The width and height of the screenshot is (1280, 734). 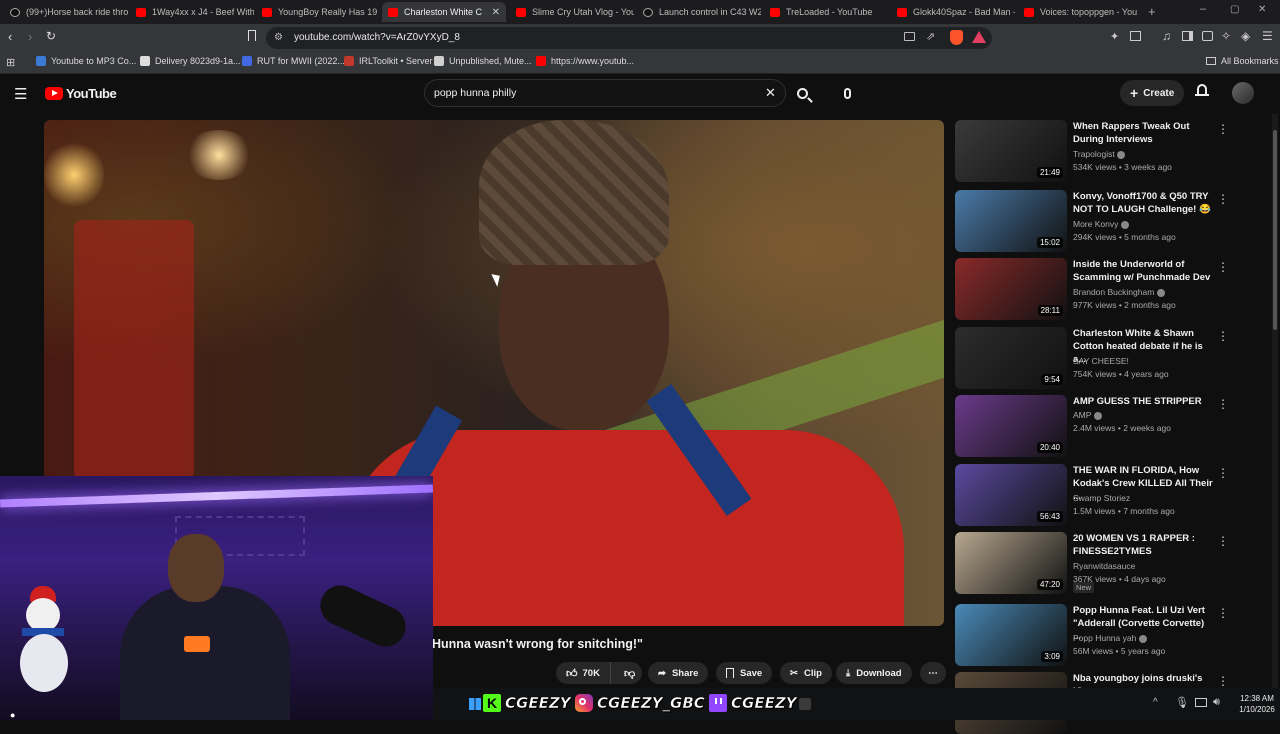 I want to click on browser-menu-icon: ☰, so click(x=1267, y=36).